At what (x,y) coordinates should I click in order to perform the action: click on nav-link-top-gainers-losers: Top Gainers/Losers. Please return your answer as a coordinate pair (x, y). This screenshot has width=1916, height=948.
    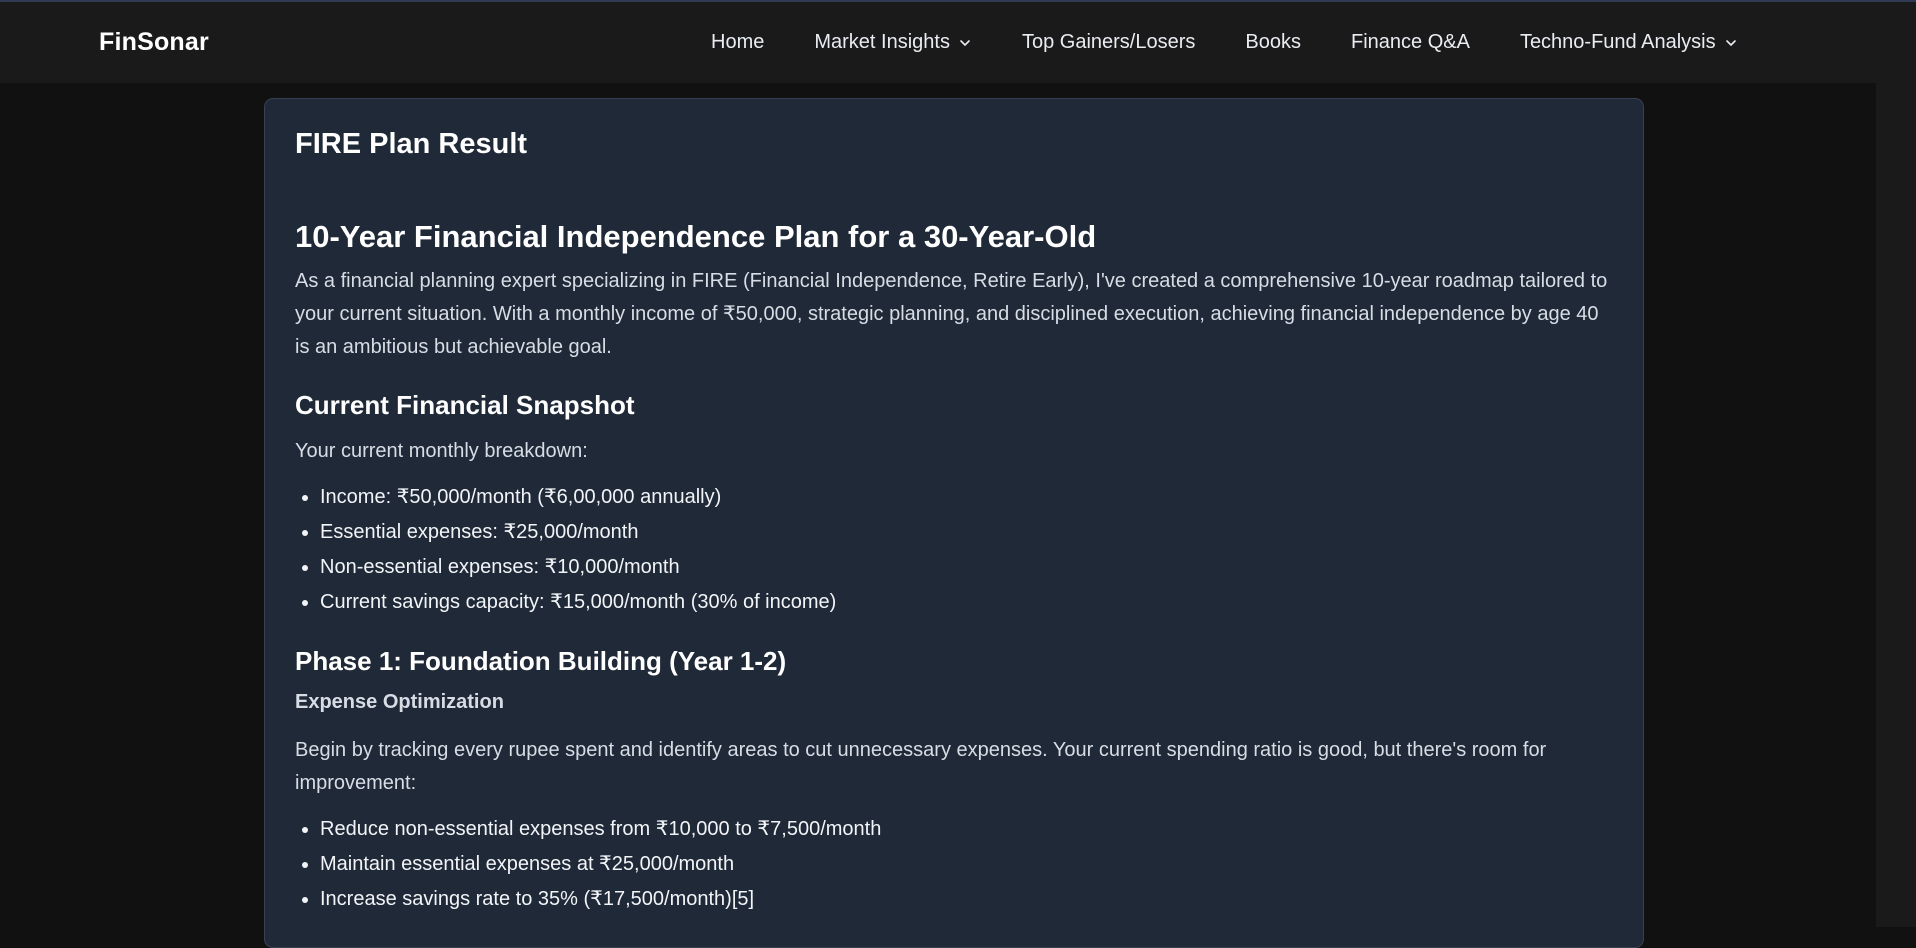
    Looking at the image, I should click on (1108, 42).